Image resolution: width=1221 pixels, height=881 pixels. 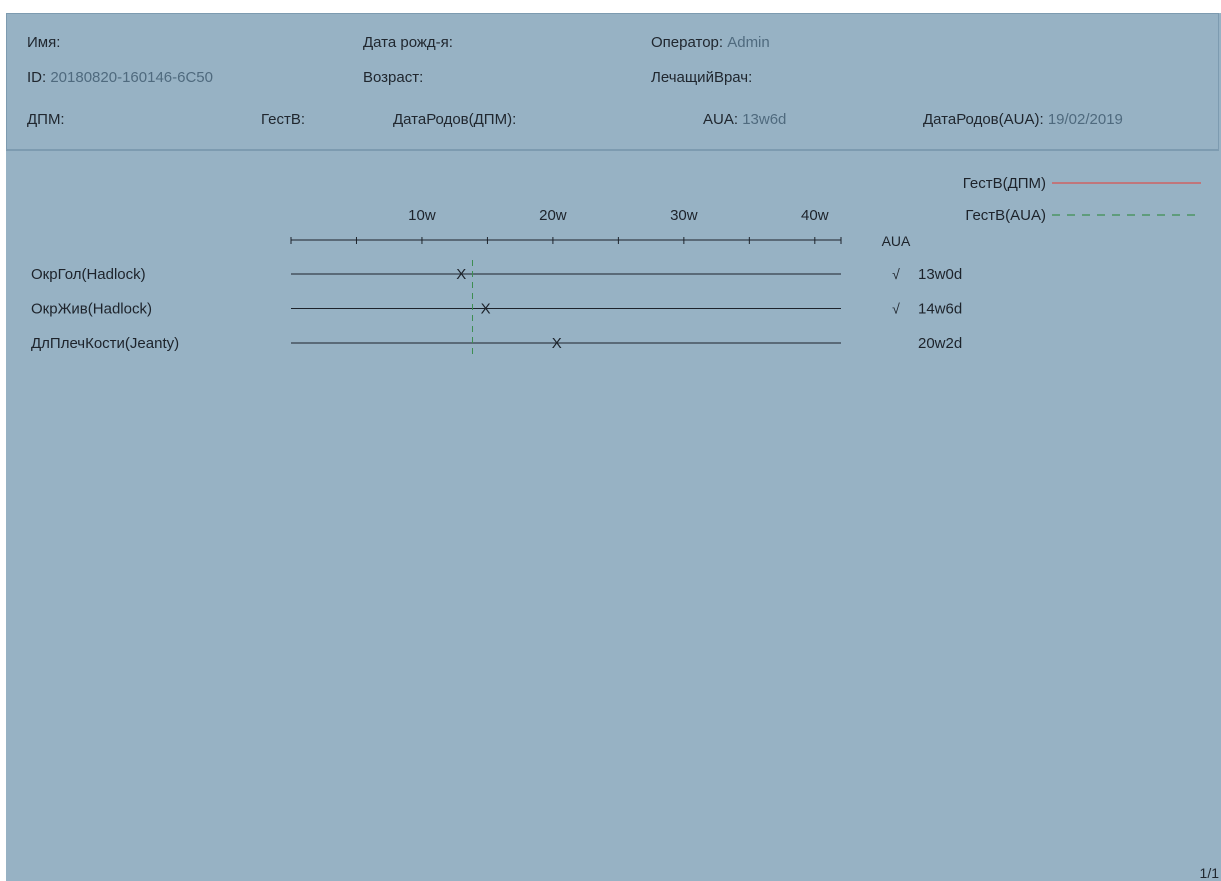 What do you see at coordinates (940, 343) in the screenshot?
I see `measurement-ga-value: 20w2d` at bounding box center [940, 343].